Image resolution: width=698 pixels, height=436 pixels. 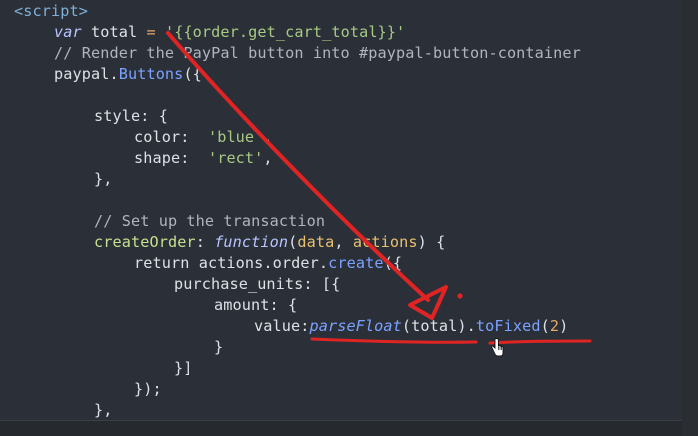 I want to click on code-line: amount: {, so click(x=255, y=305).